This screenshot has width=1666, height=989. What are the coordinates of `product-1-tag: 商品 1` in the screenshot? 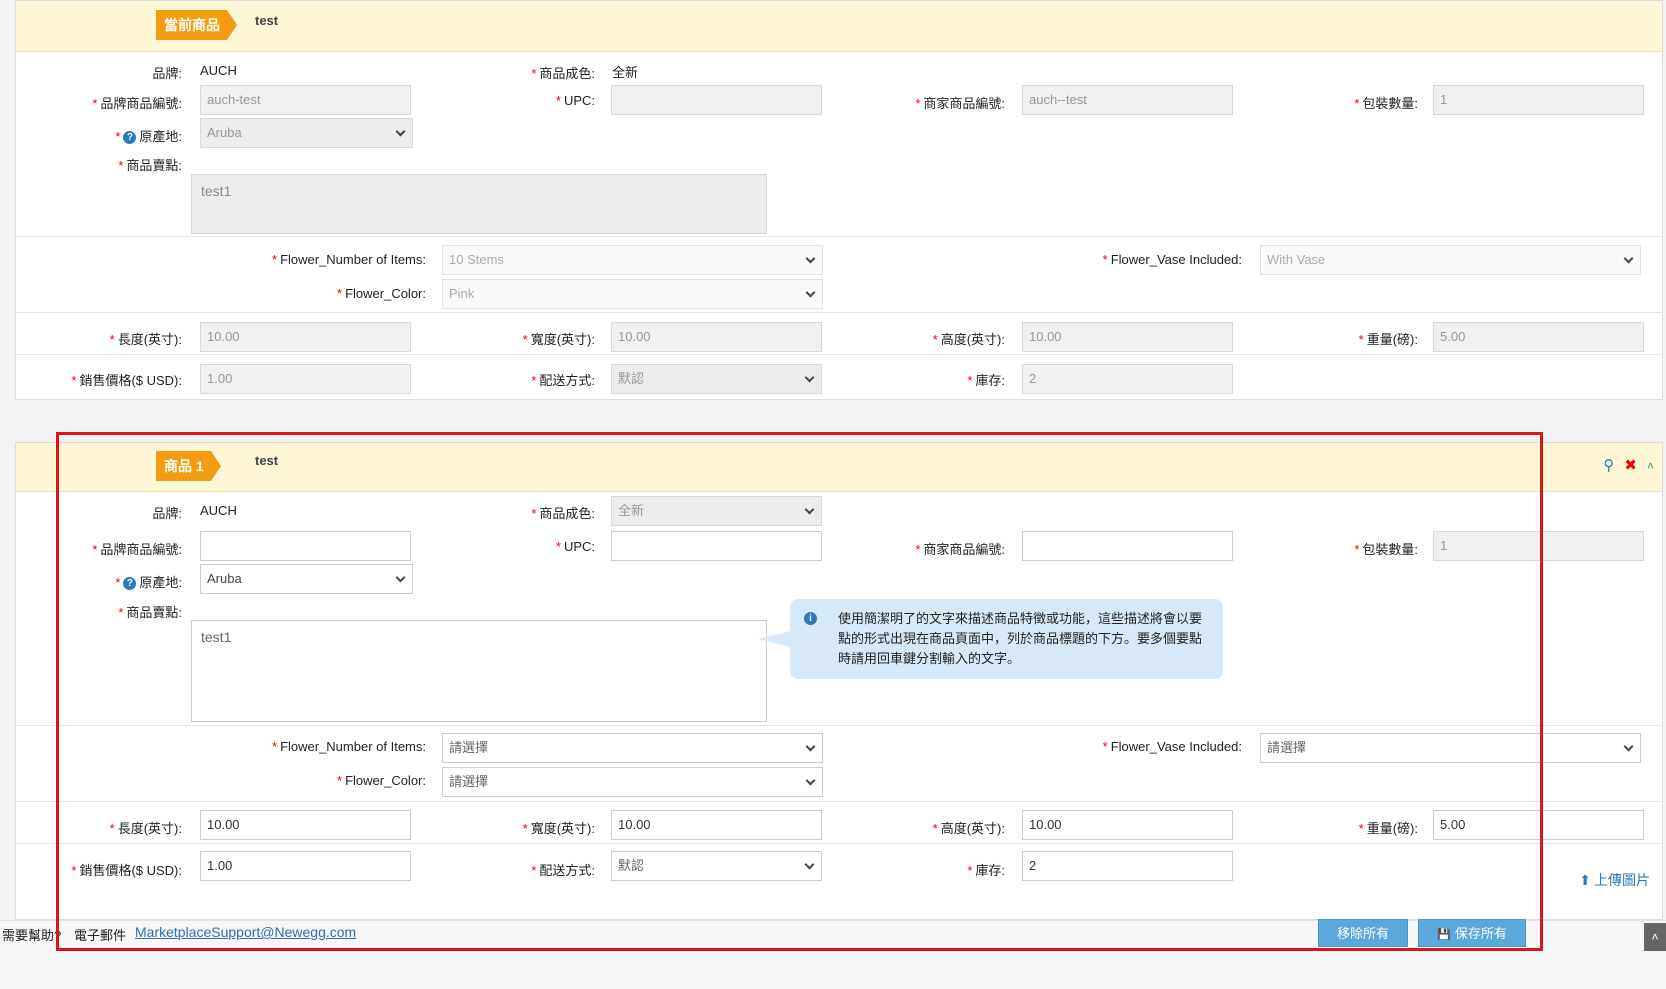 It's located at (188, 466).